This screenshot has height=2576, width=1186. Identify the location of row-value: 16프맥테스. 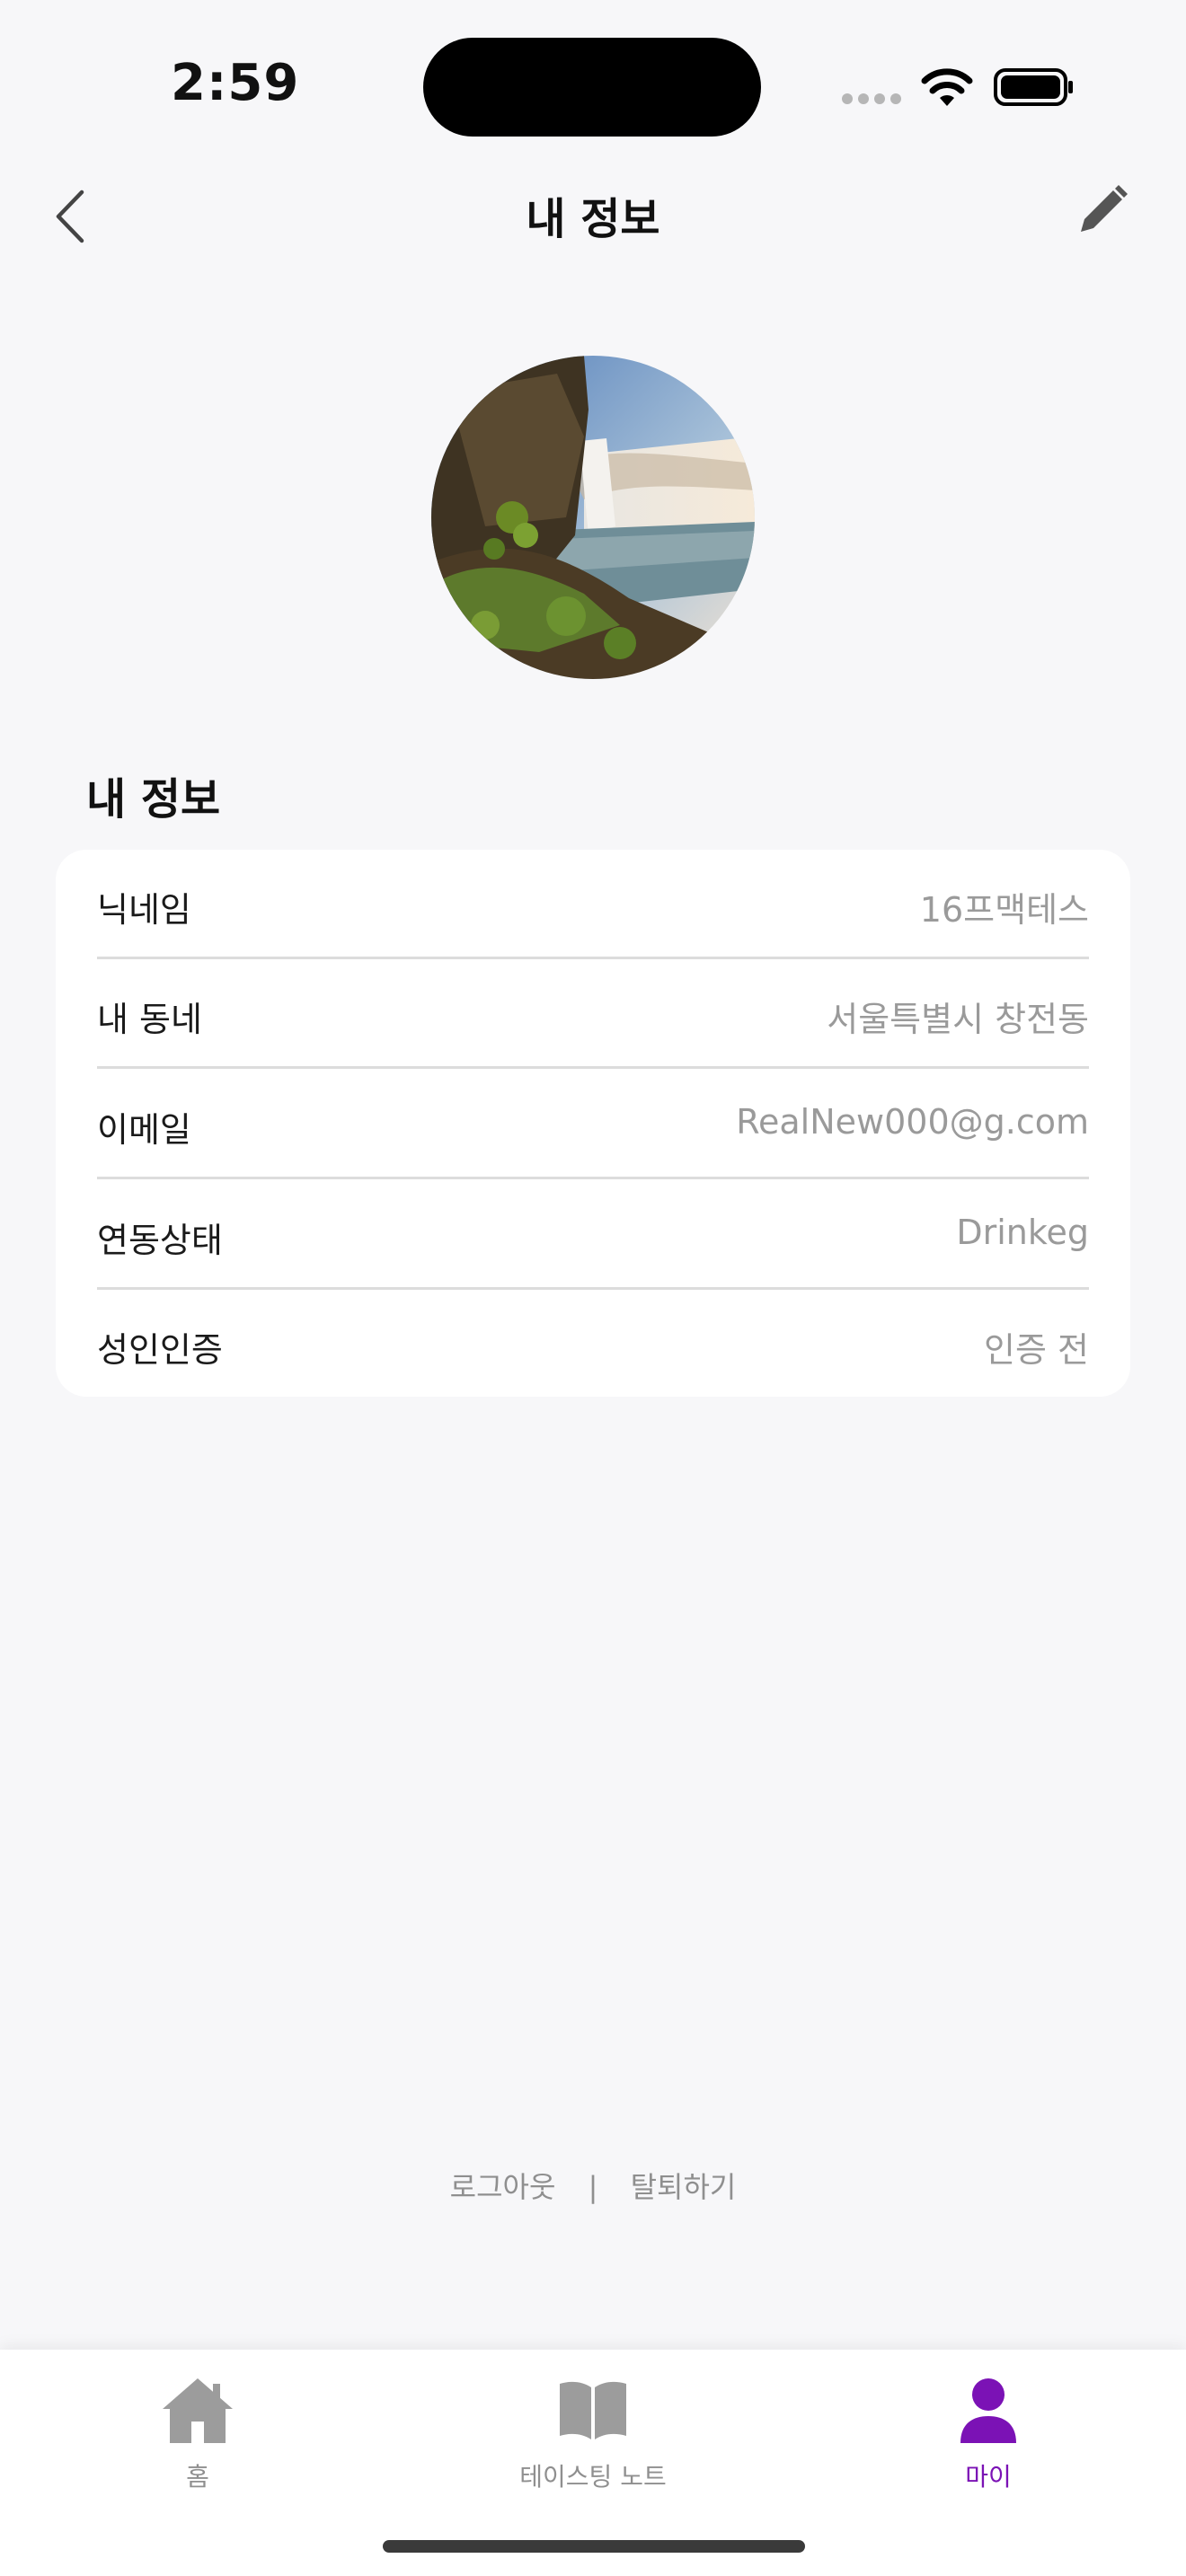
(1004, 910).